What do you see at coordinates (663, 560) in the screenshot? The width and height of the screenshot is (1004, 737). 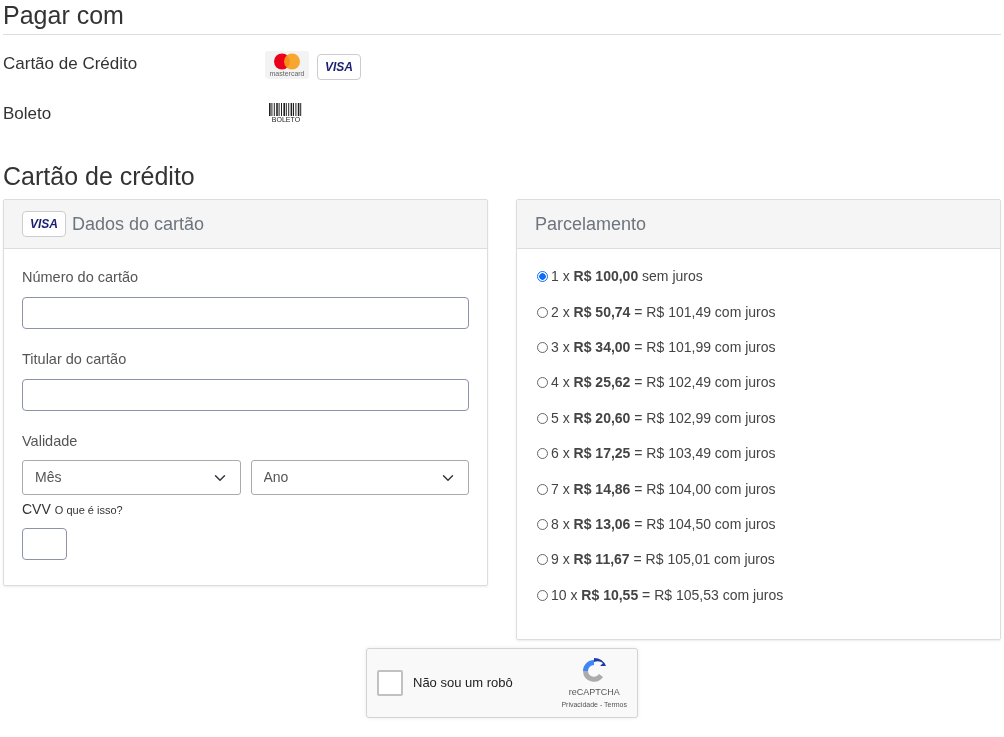 I see `installment-option: 9 x R$ 11,67 = R$ 105,01 com juros` at bounding box center [663, 560].